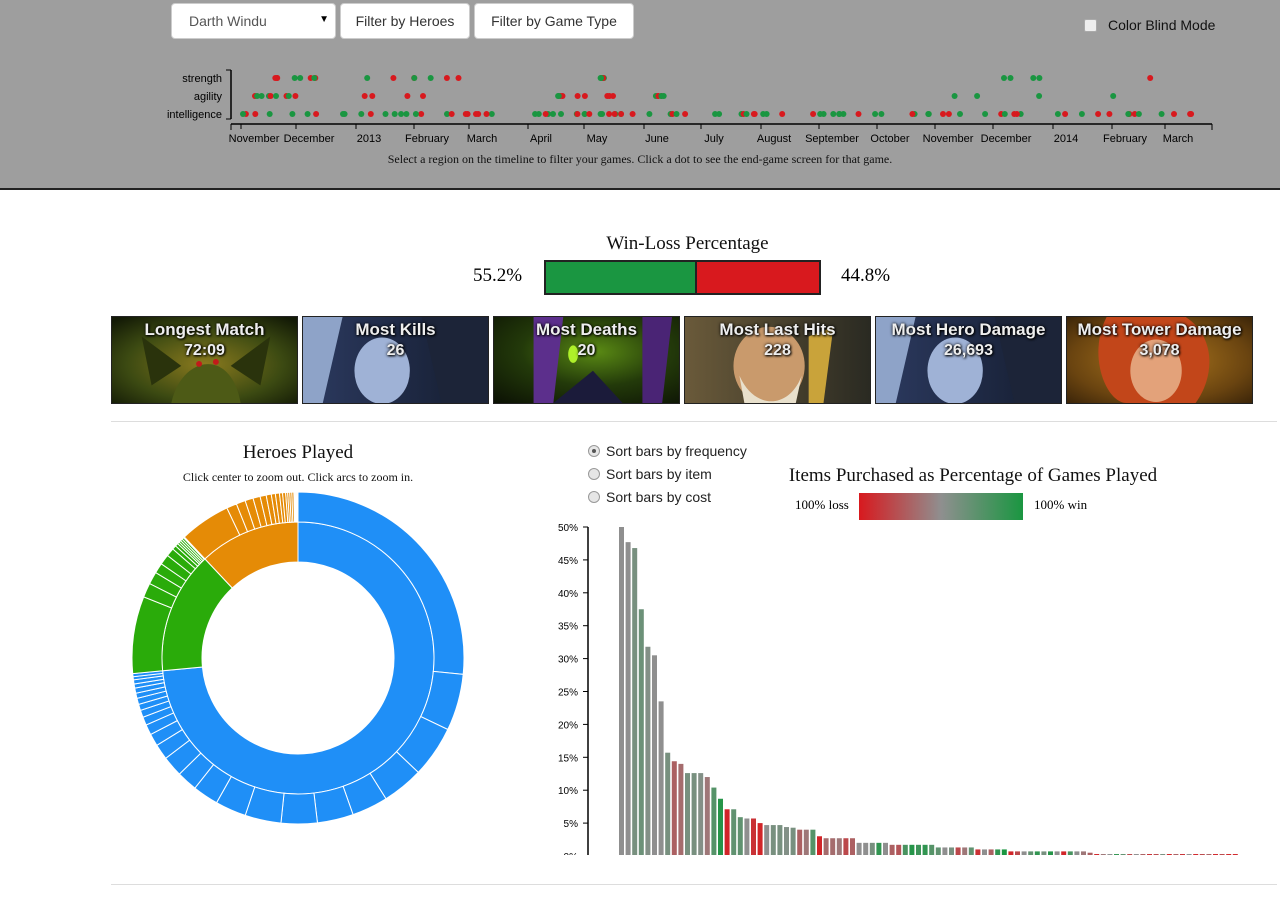 Image resolution: width=1280 pixels, height=907 pixels. What do you see at coordinates (649, 497) in the screenshot?
I see `sort-by-cost-option: Sort bars by cost` at bounding box center [649, 497].